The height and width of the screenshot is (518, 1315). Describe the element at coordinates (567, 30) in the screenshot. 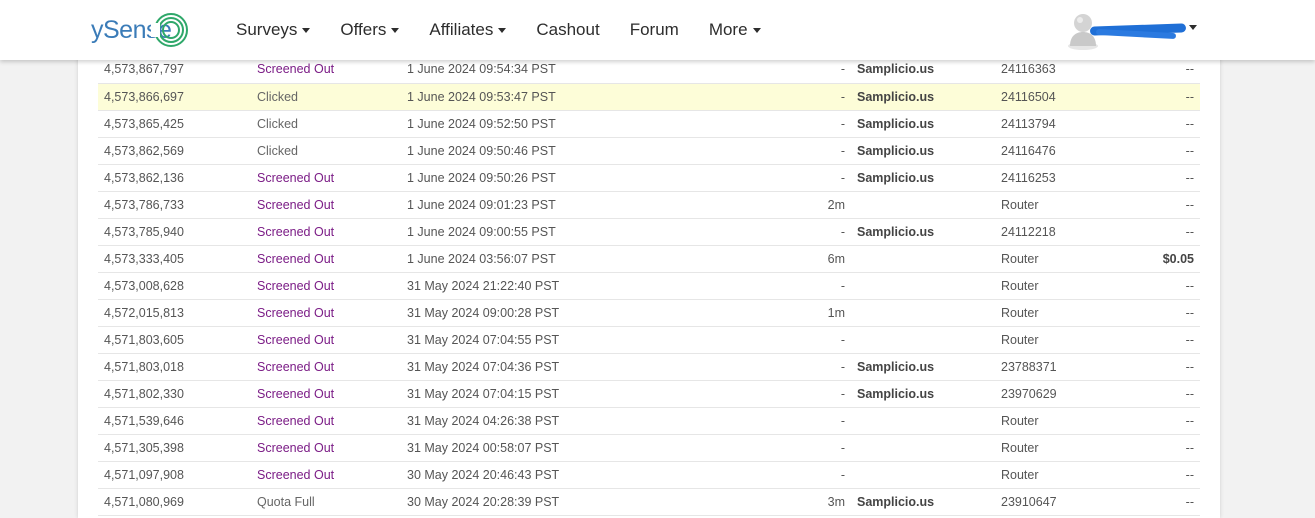

I see `nav-cashout: Cashout` at that location.